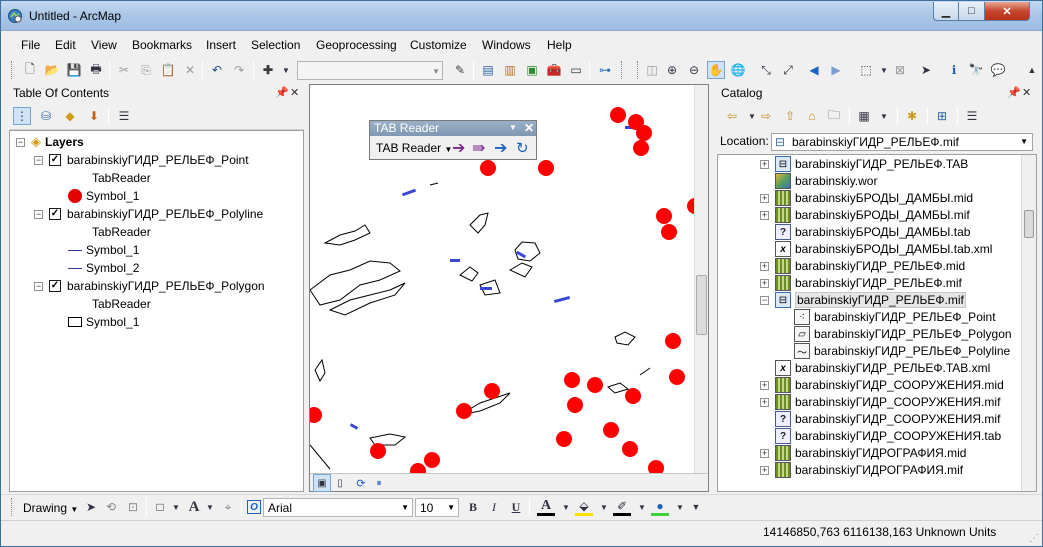 This screenshot has height=547, width=1043. I want to click on new-document-icon: 🗋, so click(30, 70).